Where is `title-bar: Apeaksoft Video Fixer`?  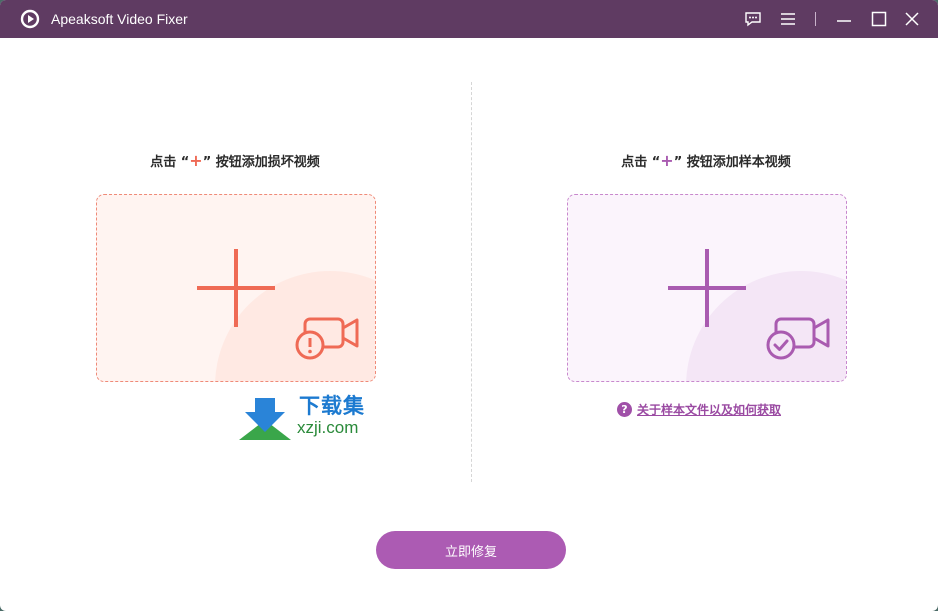 title-bar: Apeaksoft Video Fixer is located at coordinates (469, 19).